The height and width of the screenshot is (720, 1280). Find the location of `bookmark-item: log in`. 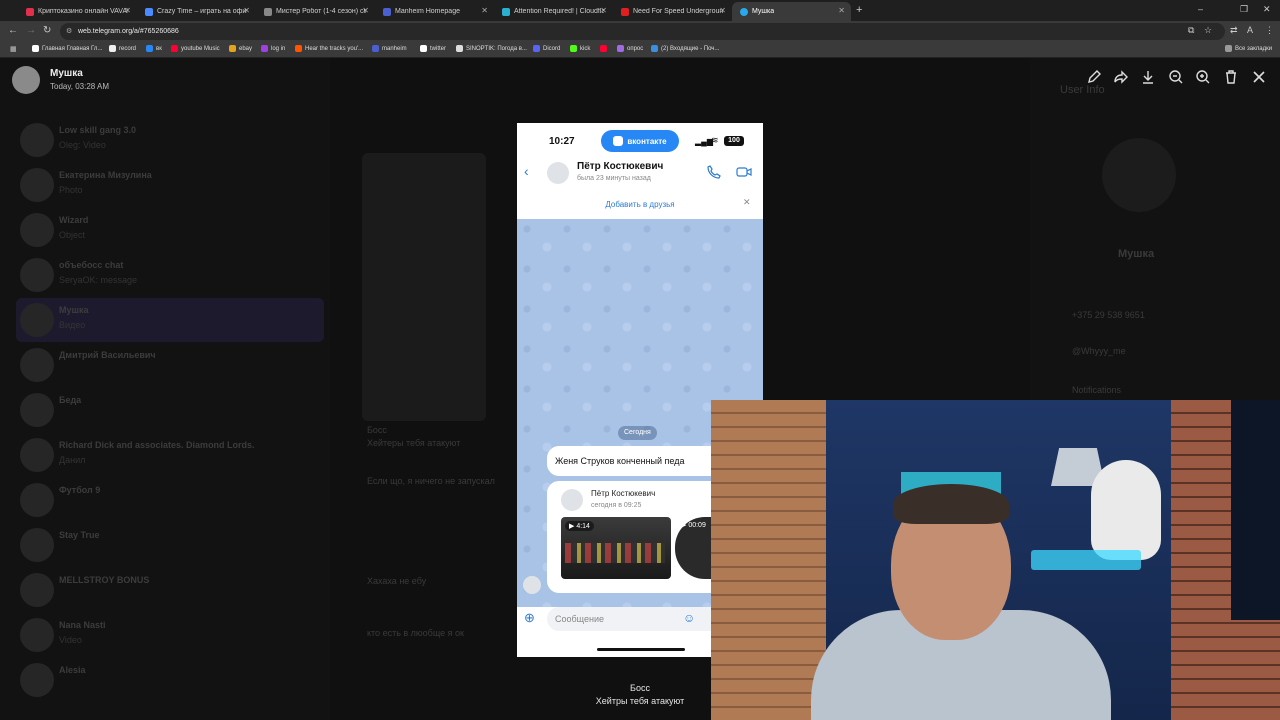

bookmark-item: log in is located at coordinates (273, 48).